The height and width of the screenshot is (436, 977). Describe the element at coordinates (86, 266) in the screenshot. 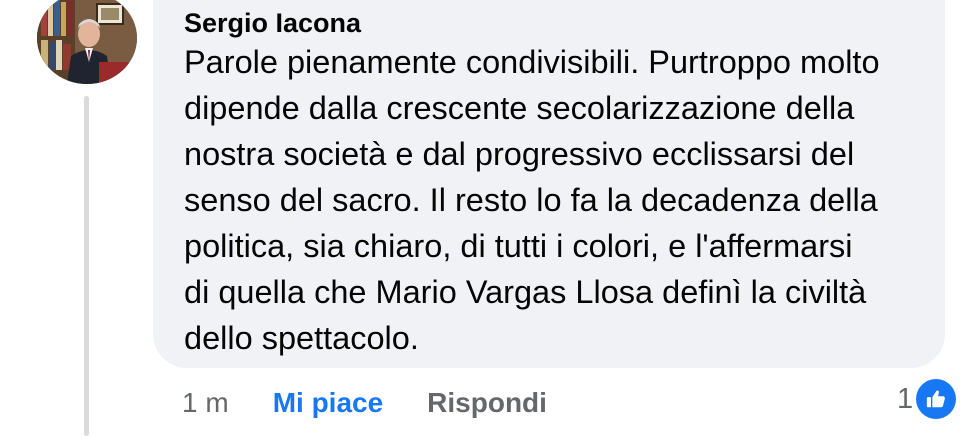

I see `thread-line` at that location.